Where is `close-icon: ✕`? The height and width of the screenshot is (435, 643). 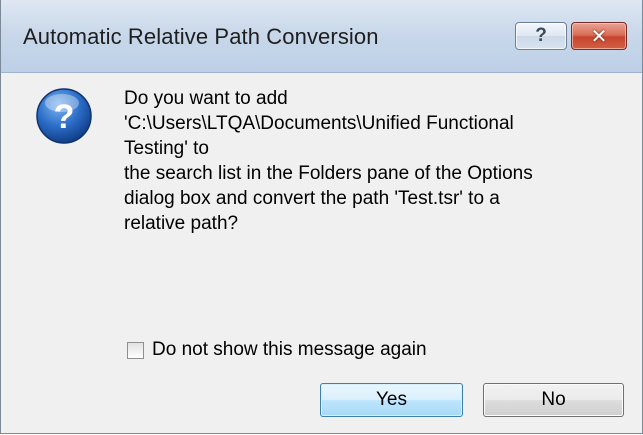
close-icon: ✕ is located at coordinates (599, 36).